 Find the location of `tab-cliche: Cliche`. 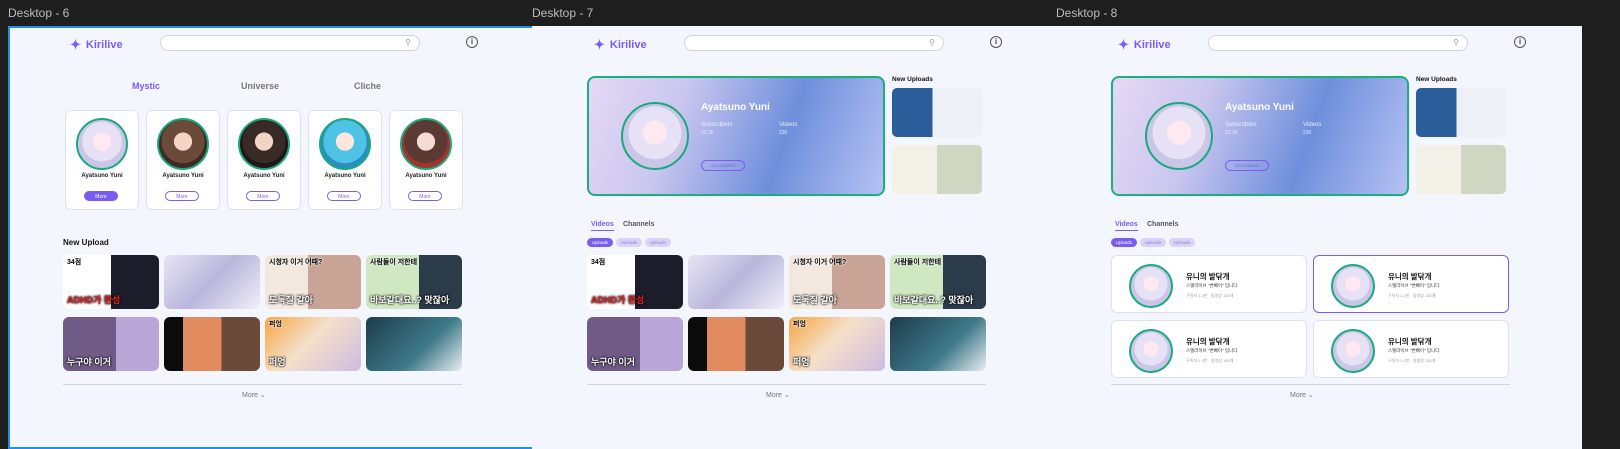

tab-cliche: Cliche is located at coordinates (367, 86).